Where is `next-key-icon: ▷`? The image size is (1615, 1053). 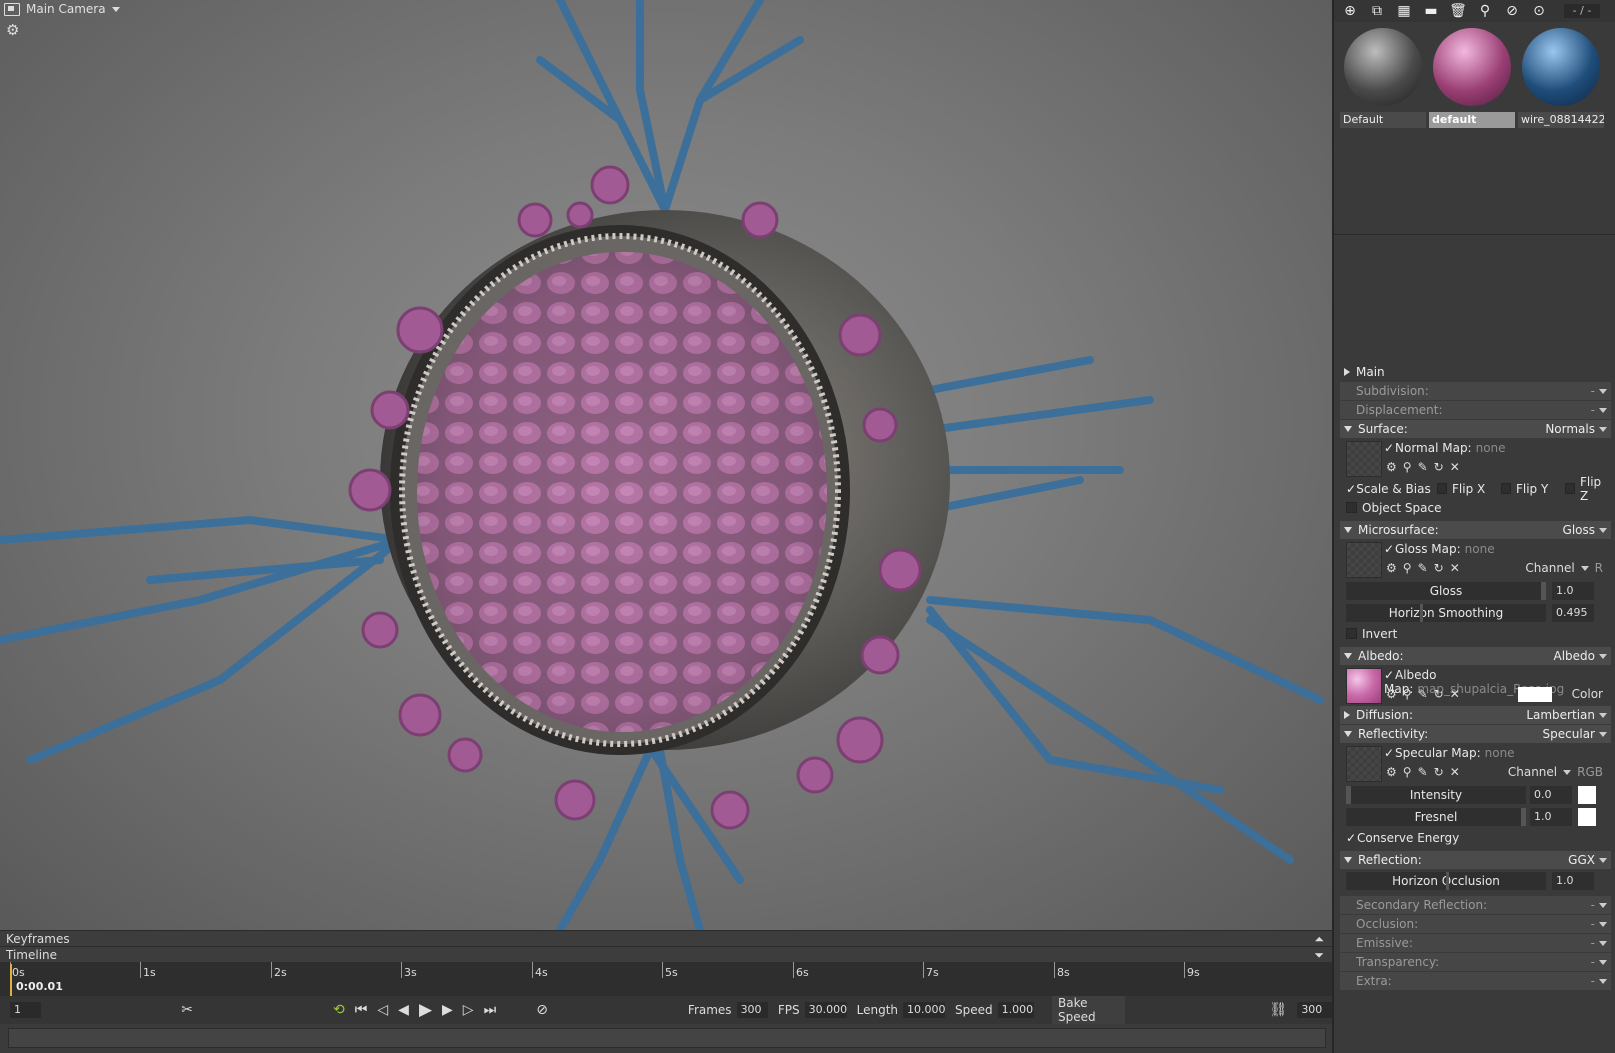 next-key-icon: ▷ is located at coordinates (468, 1010).